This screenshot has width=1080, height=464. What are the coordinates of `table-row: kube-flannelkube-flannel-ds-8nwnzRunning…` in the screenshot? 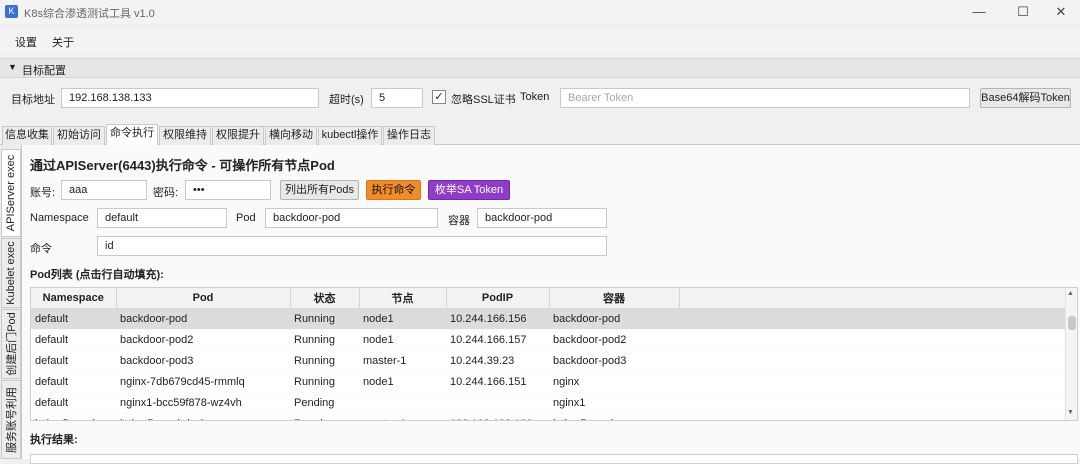 It's located at (549, 416).